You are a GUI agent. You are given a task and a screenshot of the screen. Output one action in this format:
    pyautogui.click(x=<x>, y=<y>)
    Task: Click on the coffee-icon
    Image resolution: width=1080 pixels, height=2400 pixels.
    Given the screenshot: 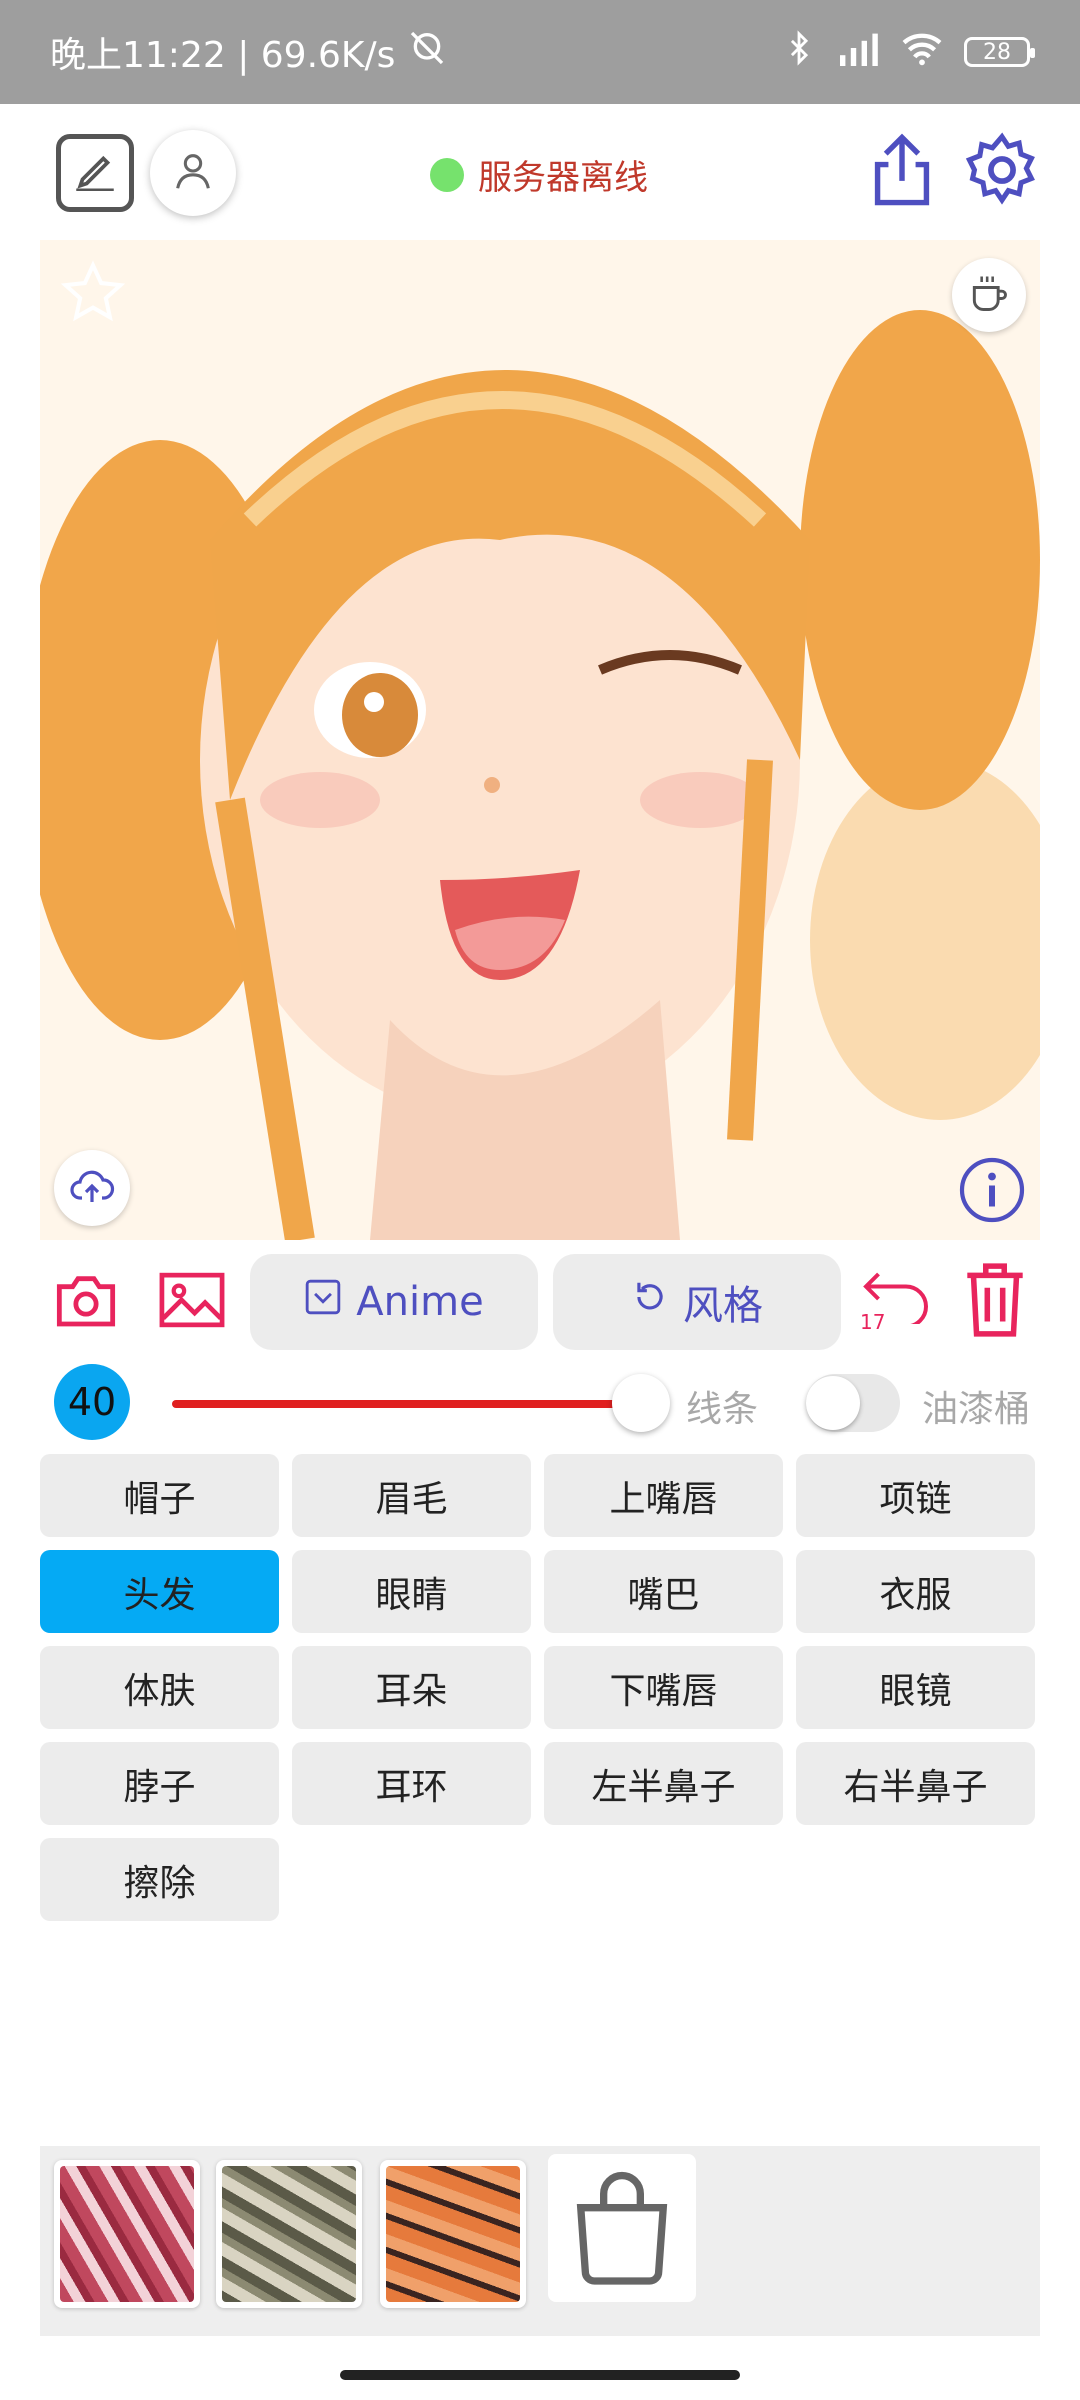 What is the action you would take?
    pyautogui.click(x=989, y=295)
    